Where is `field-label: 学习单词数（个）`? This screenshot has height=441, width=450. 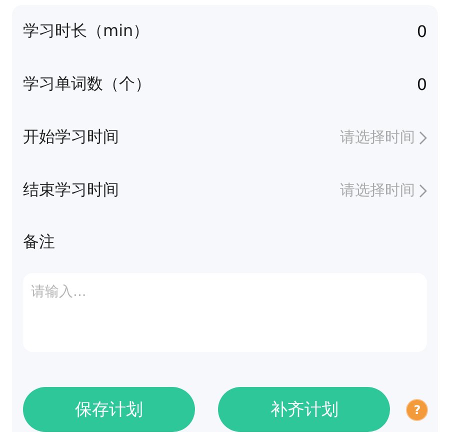 field-label: 学习单词数（个） is located at coordinates (87, 84).